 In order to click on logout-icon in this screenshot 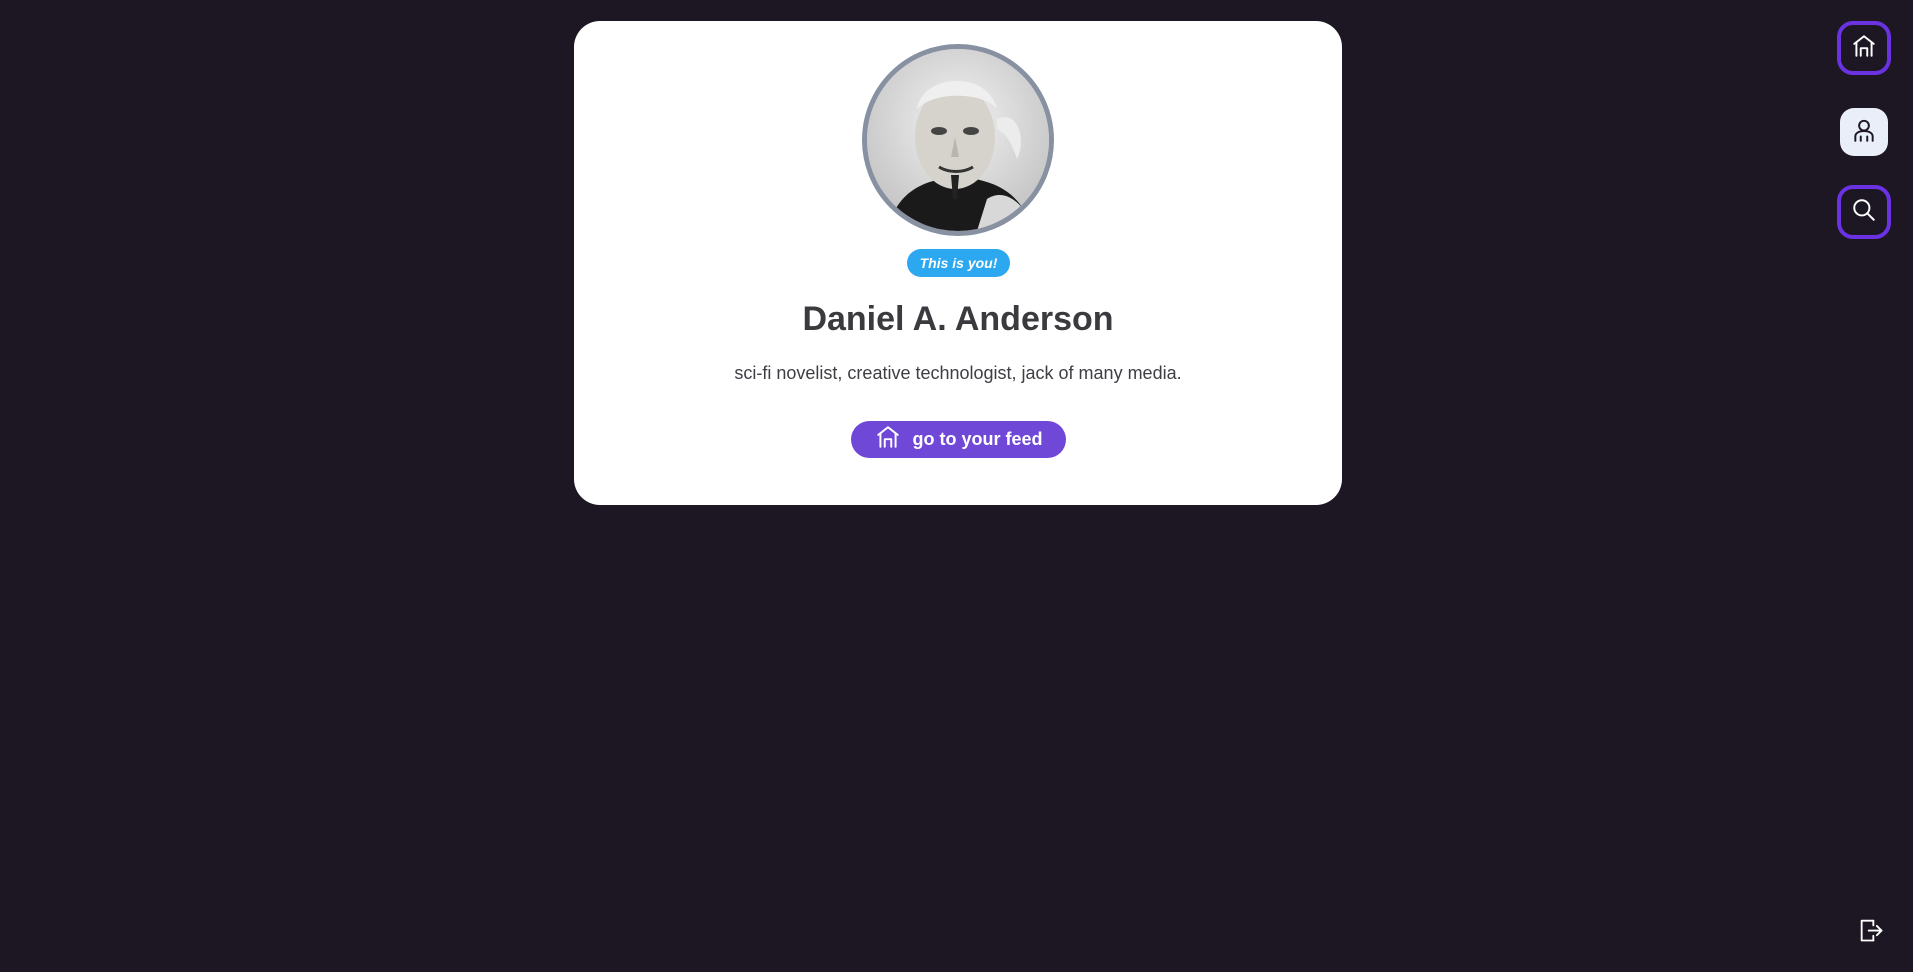, I will do `click(1871, 933)`.